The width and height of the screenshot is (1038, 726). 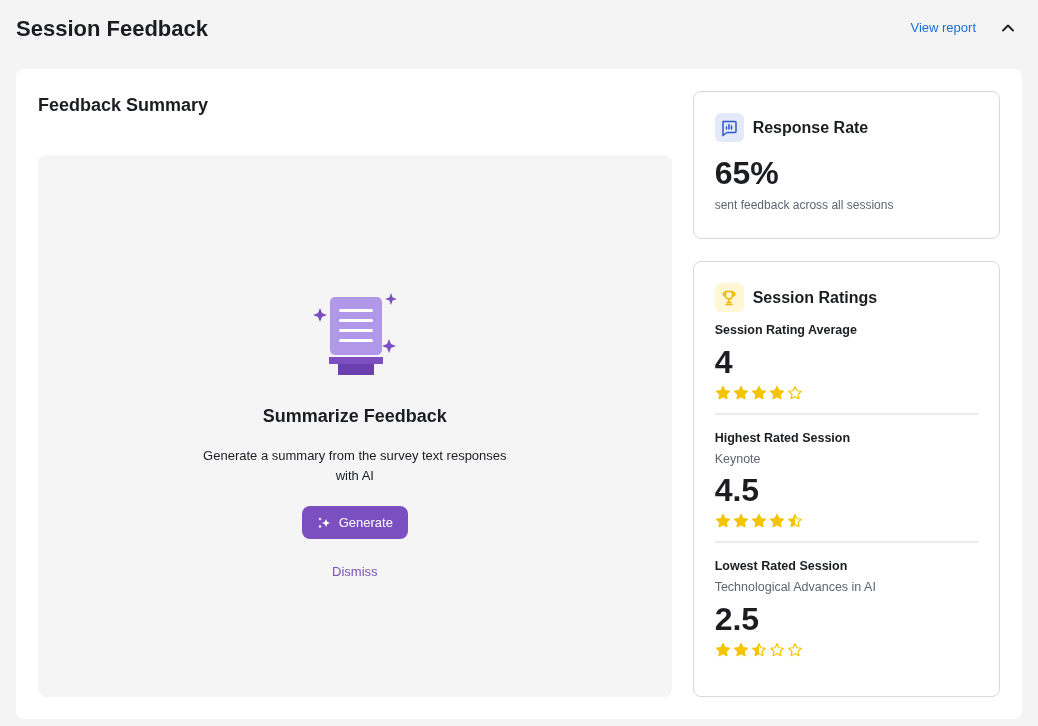 I want to click on rating-label: Lowest Rated Session, so click(x=781, y=567).